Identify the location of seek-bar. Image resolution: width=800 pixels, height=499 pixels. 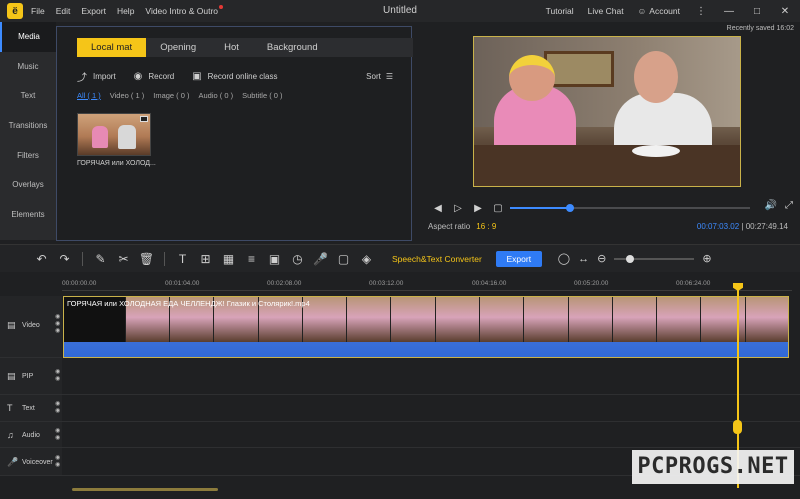
(630, 208).